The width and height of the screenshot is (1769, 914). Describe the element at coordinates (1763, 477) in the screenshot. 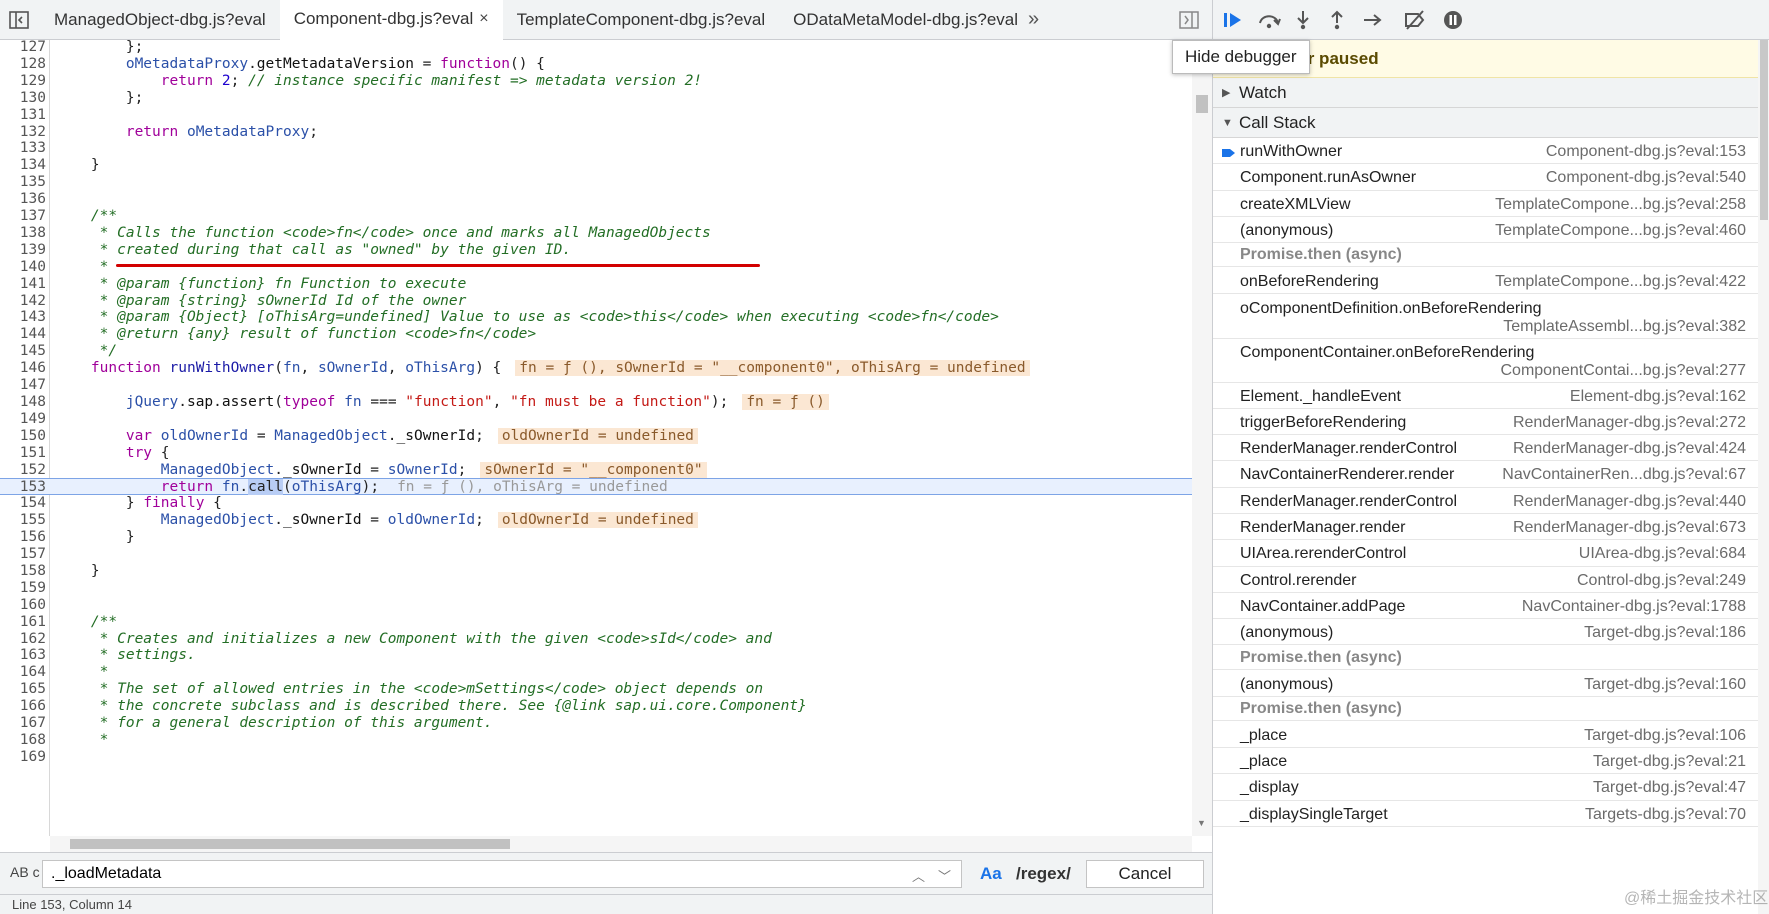

I see `sidebar-scrollbar` at that location.